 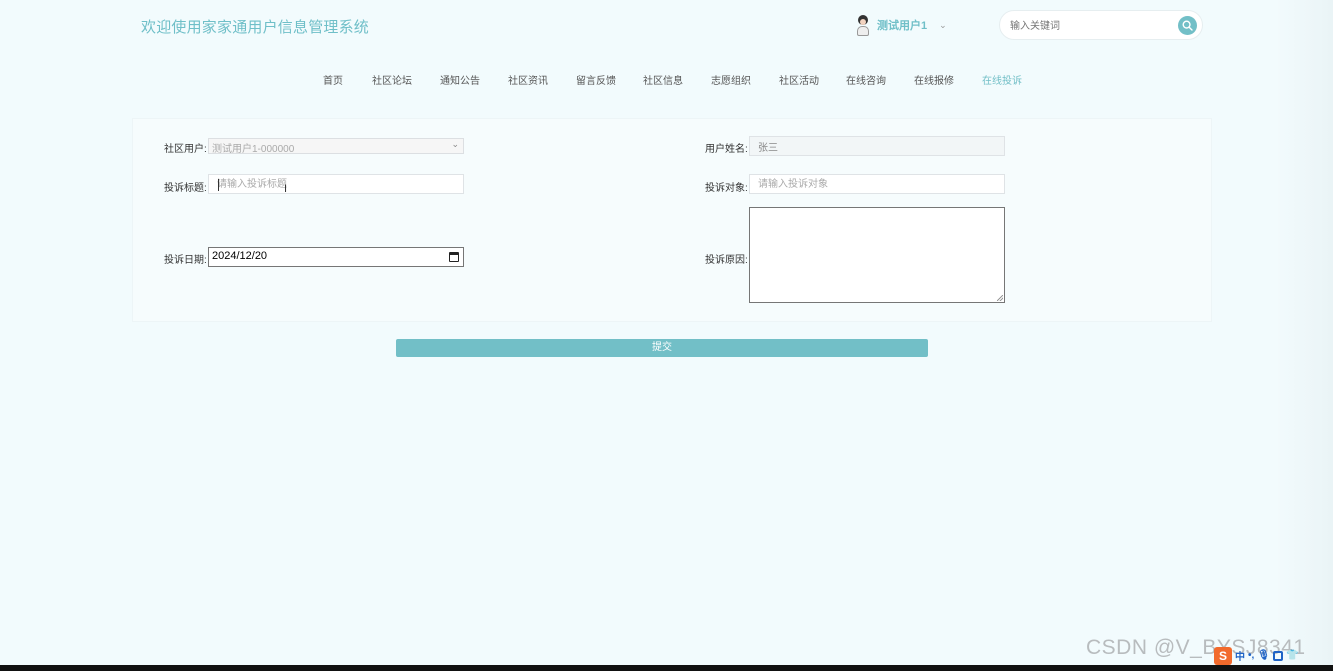 What do you see at coordinates (596, 79) in the screenshot?
I see `nav-item-feedback: 留言反馈` at bounding box center [596, 79].